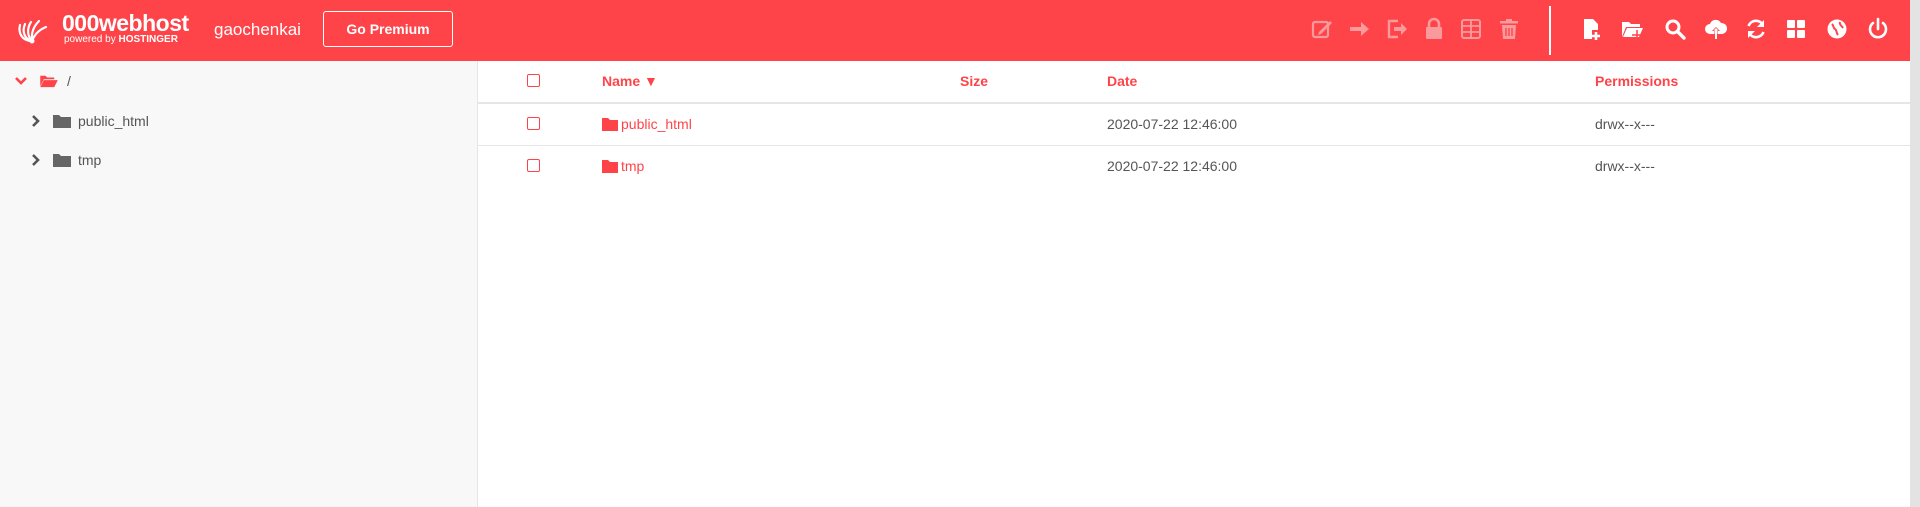  Describe the element at coordinates (90, 160) in the screenshot. I see `tree-item-label: tmp` at that location.